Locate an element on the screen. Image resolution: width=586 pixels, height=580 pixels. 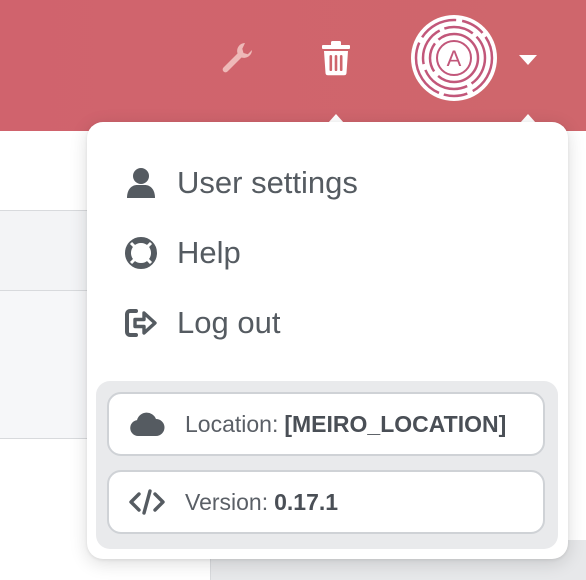
user-icon is located at coordinates (141, 183).